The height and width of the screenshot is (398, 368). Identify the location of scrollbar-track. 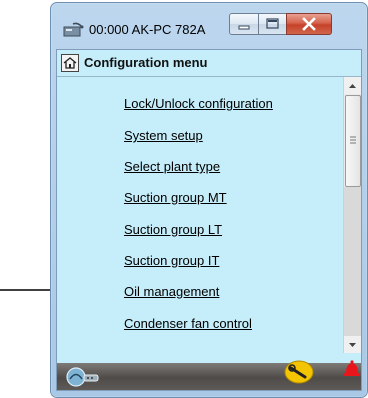
(352, 261).